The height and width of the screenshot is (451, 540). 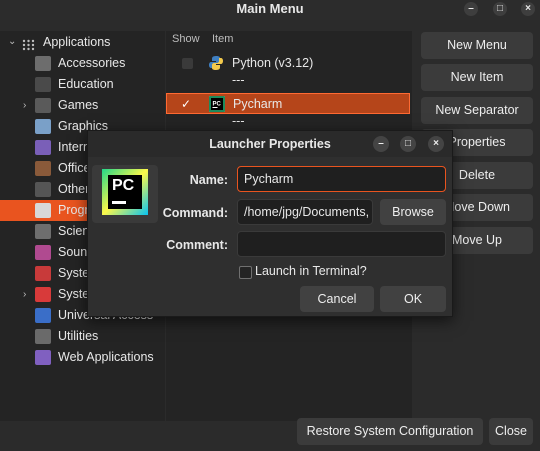 What do you see at coordinates (288, 63) in the screenshot?
I see `list-item: Python (v3.12)` at bounding box center [288, 63].